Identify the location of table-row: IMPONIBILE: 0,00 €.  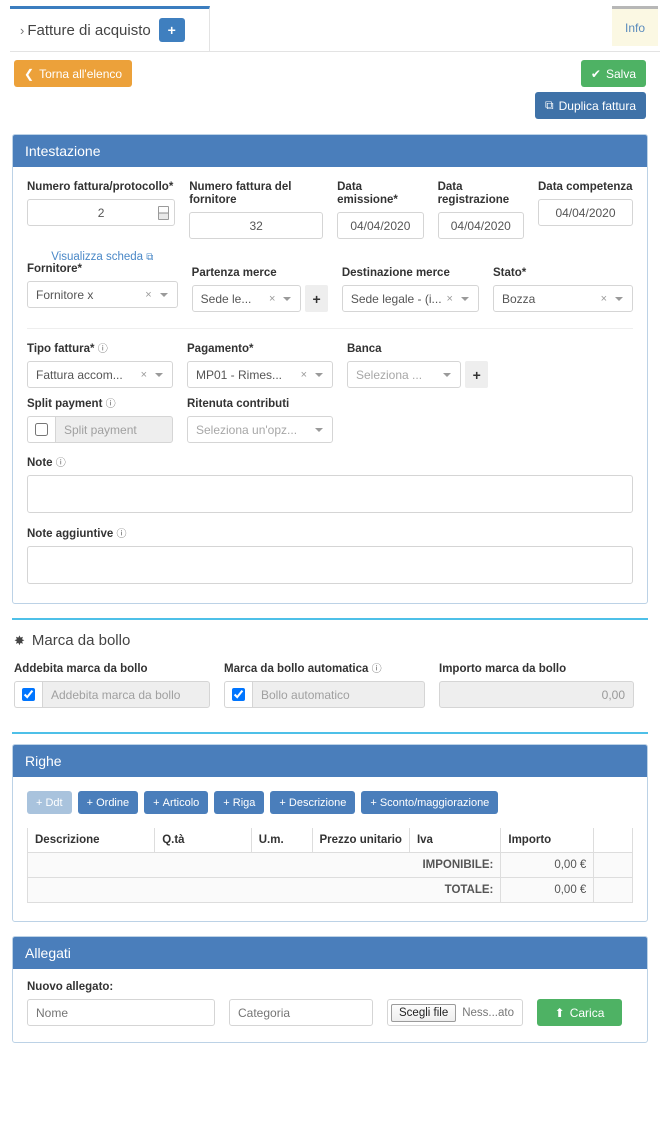
(329, 865).